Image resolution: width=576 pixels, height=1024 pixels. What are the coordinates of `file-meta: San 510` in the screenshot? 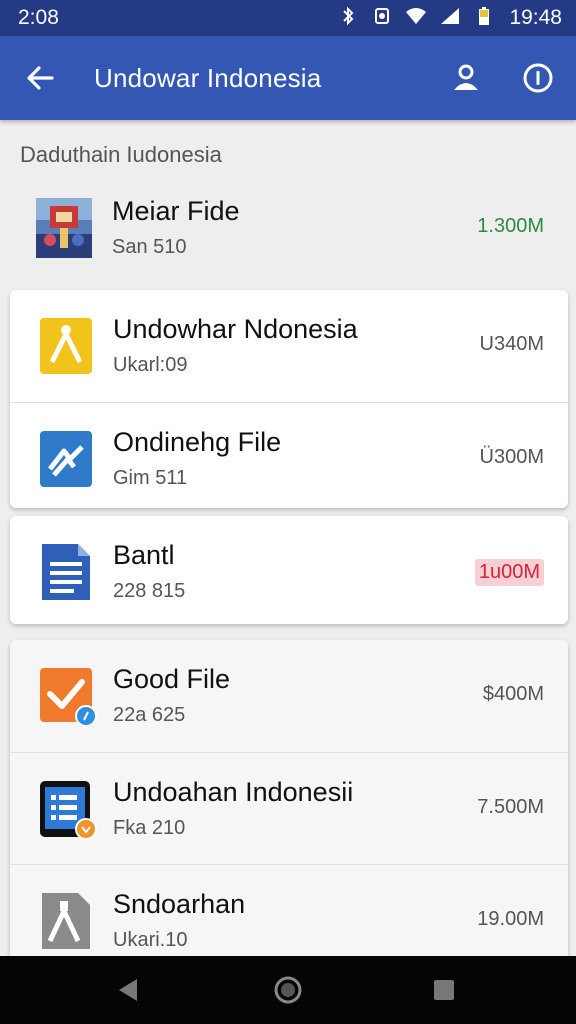 It's located at (149, 247).